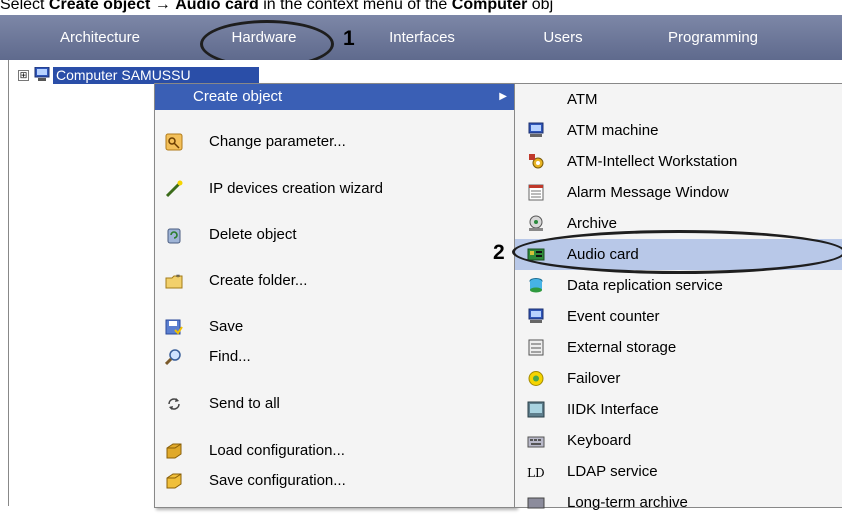 The width and height of the screenshot is (842, 518). I want to click on menu-item-create-object: Create object ▶, so click(335, 97).